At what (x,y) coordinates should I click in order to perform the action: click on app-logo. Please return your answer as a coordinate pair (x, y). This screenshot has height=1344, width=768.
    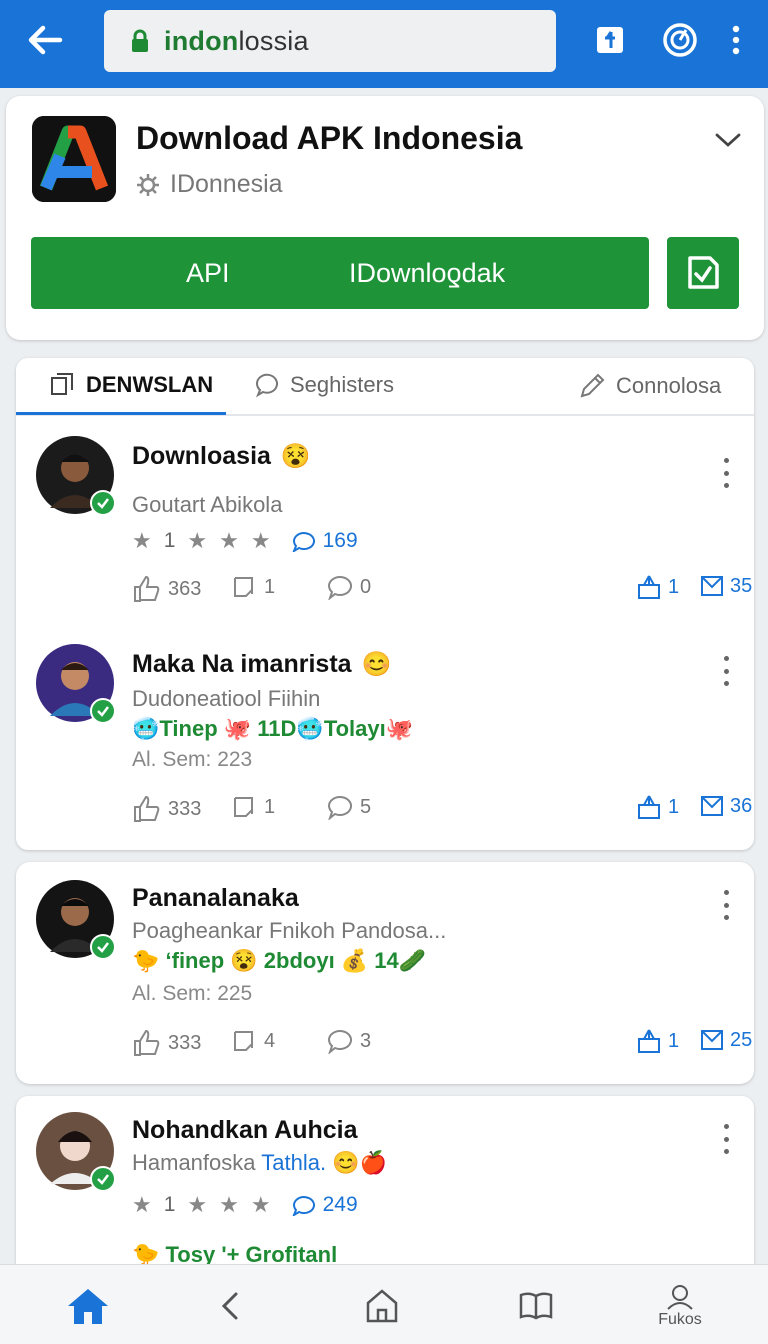
    Looking at the image, I should click on (74, 159).